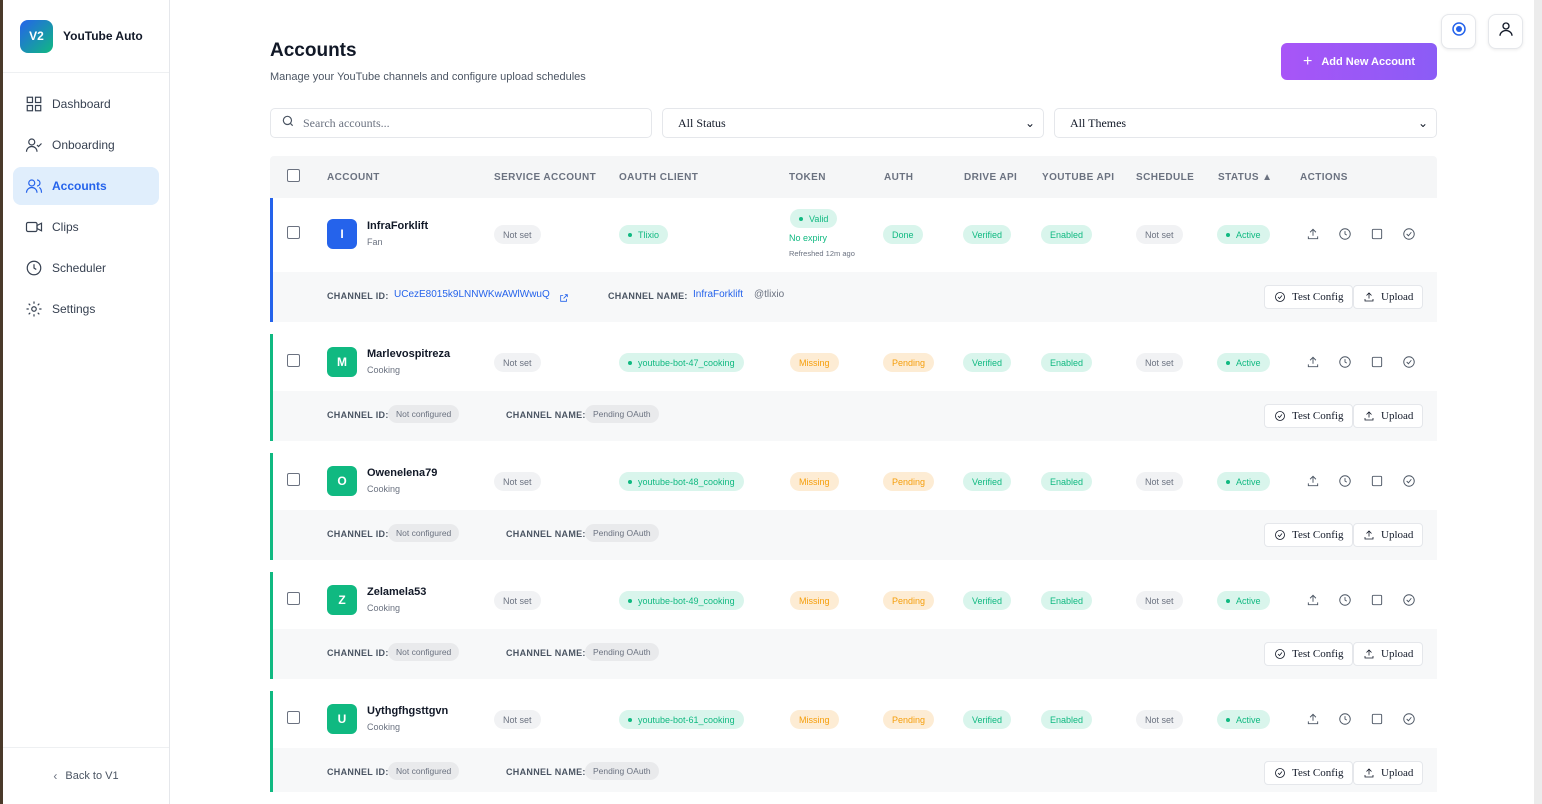 This screenshot has height=804, width=1542. Describe the element at coordinates (92, 776) in the screenshot. I see `back-label: Back to V1` at that location.